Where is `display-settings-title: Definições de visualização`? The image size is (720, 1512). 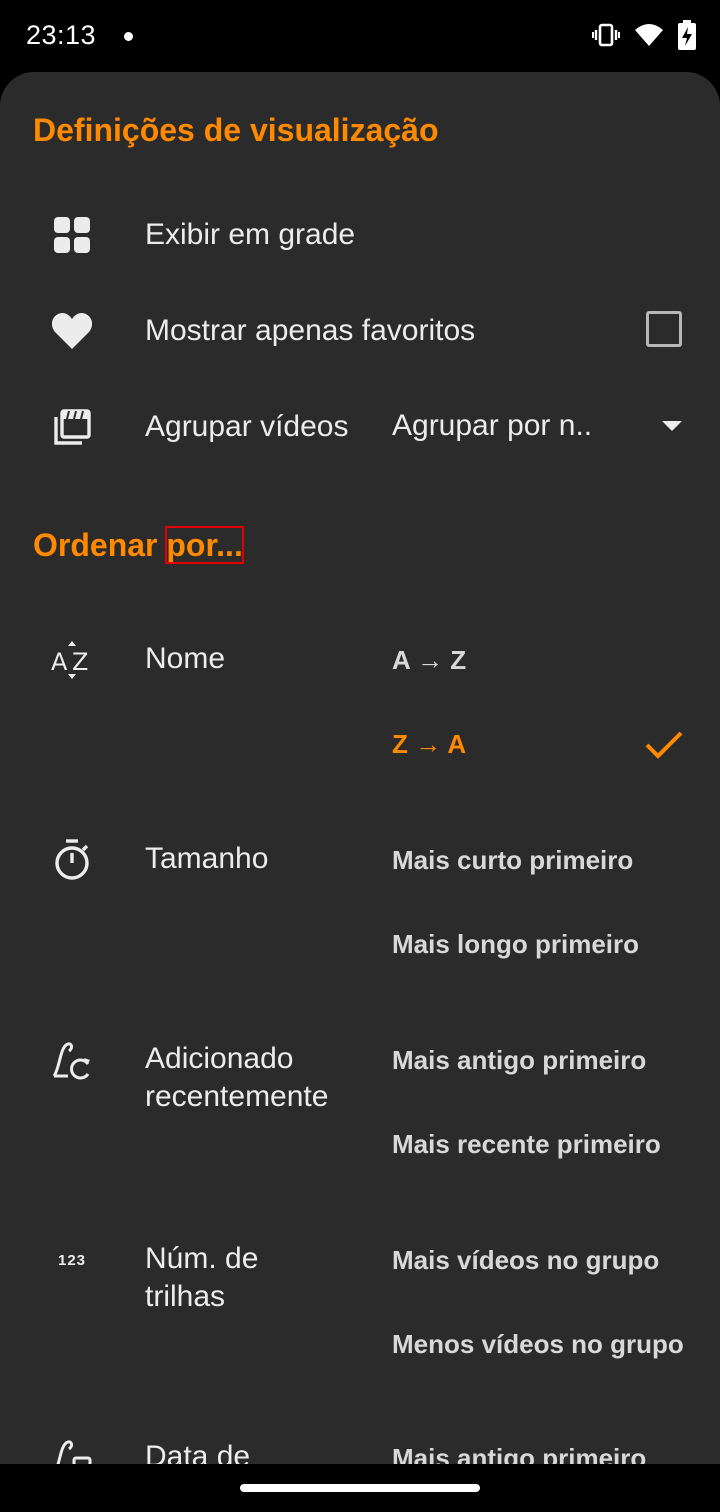
display-settings-title: Definições de visualização is located at coordinates (236, 130).